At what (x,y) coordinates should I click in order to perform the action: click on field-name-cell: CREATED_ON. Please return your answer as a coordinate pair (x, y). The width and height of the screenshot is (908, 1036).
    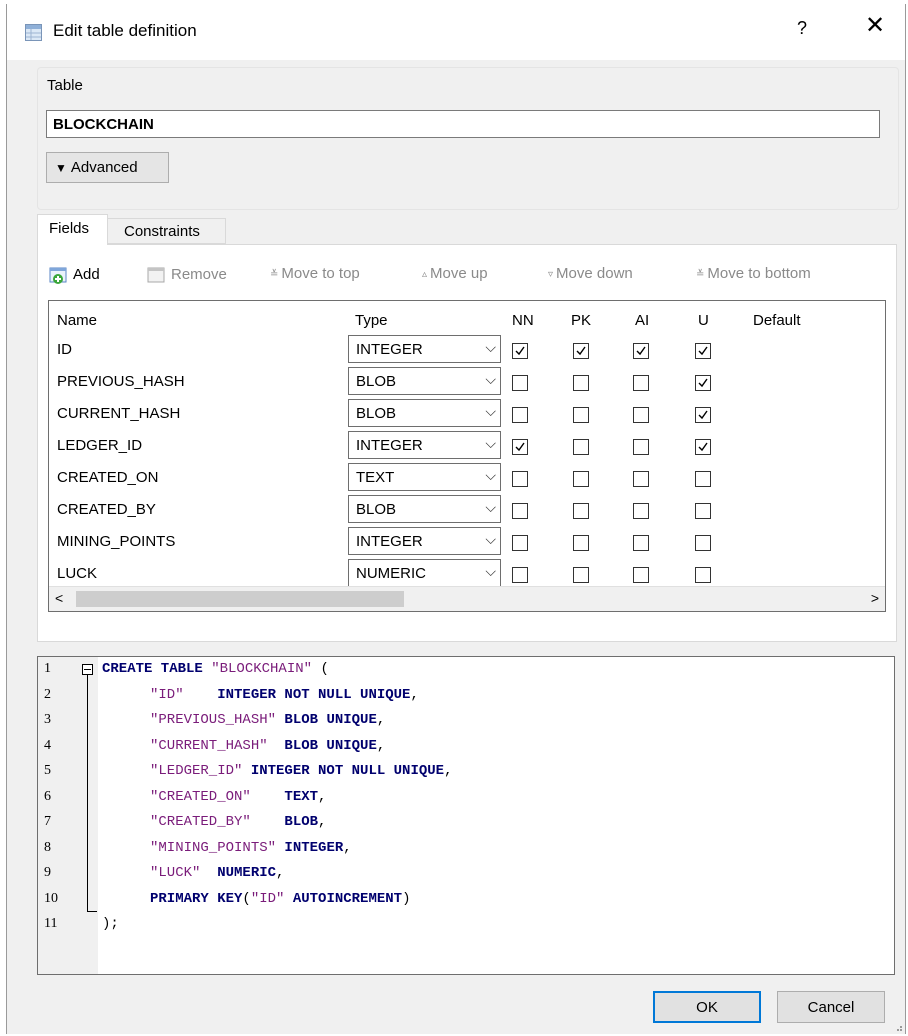
    Looking at the image, I should click on (107, 477).